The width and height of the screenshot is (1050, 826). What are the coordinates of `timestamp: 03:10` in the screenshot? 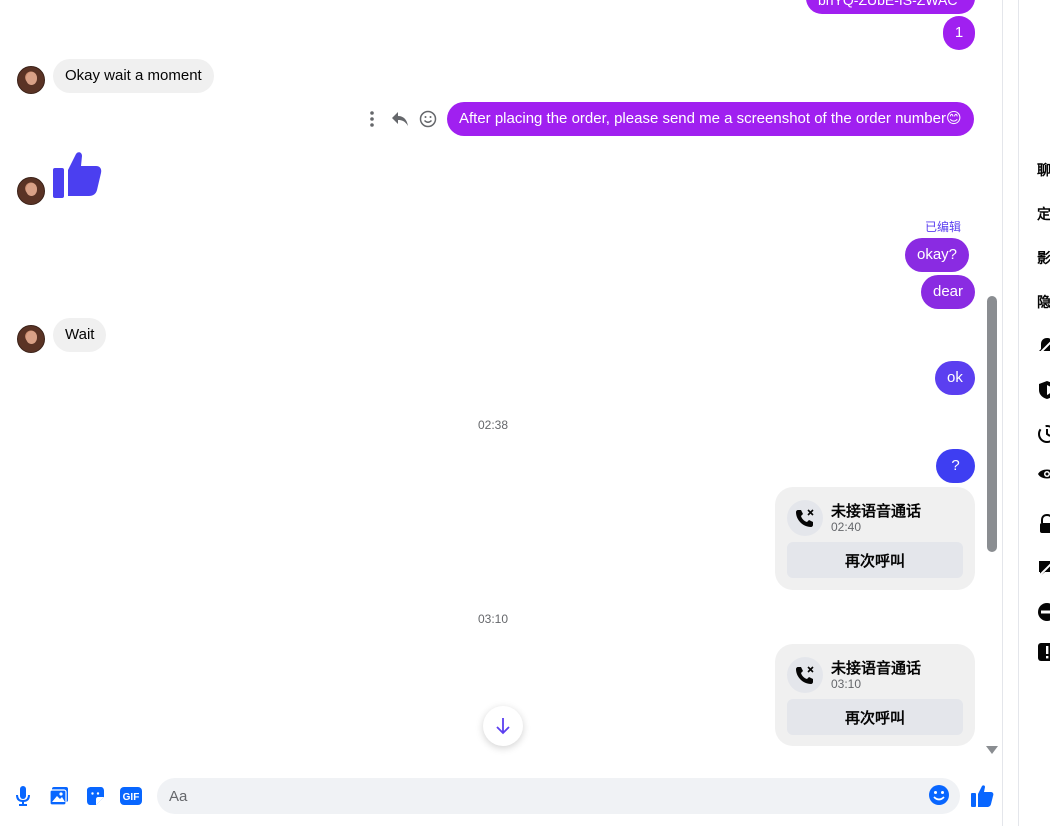 It's located at (493, 619).